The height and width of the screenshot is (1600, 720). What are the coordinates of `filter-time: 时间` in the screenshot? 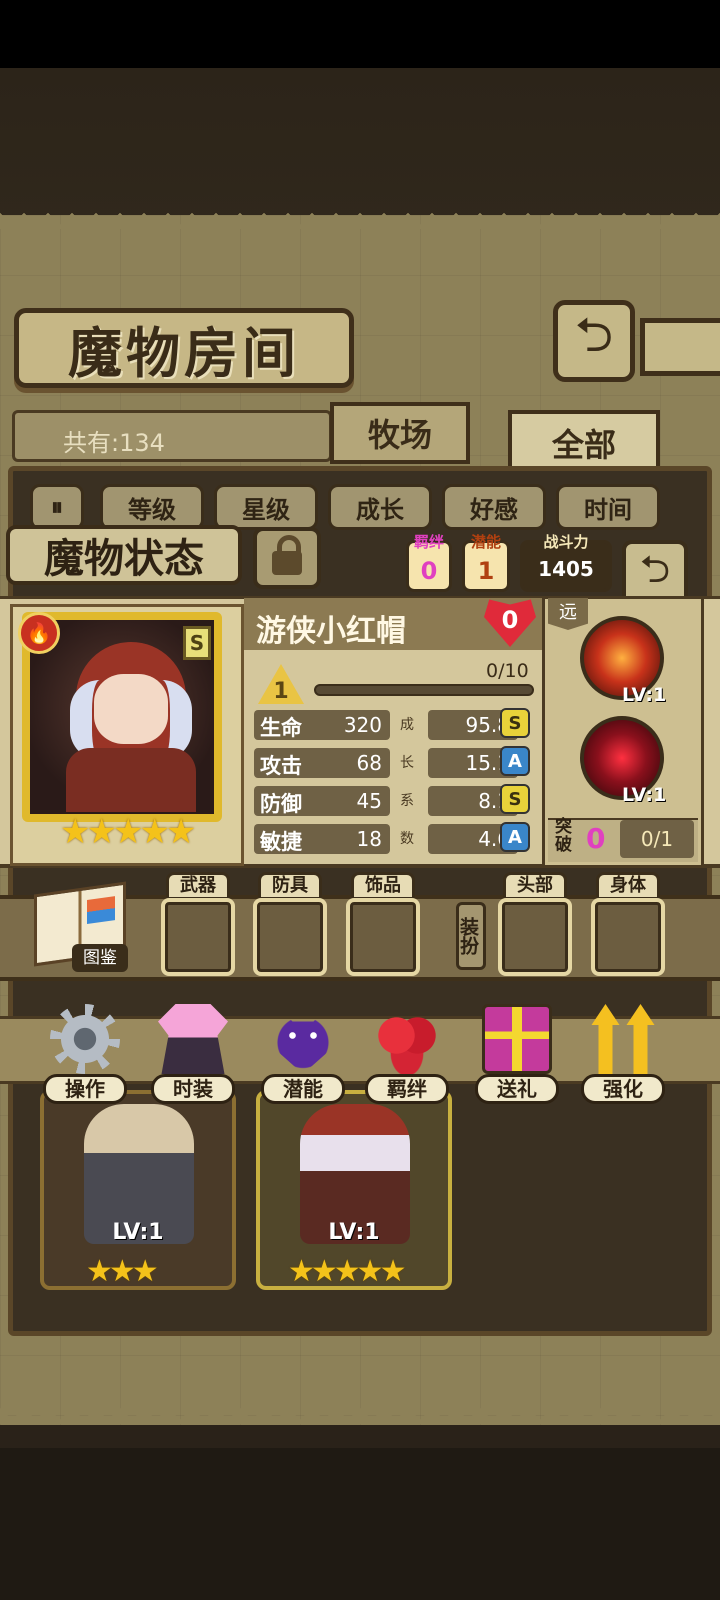 It's located at (608, 507).